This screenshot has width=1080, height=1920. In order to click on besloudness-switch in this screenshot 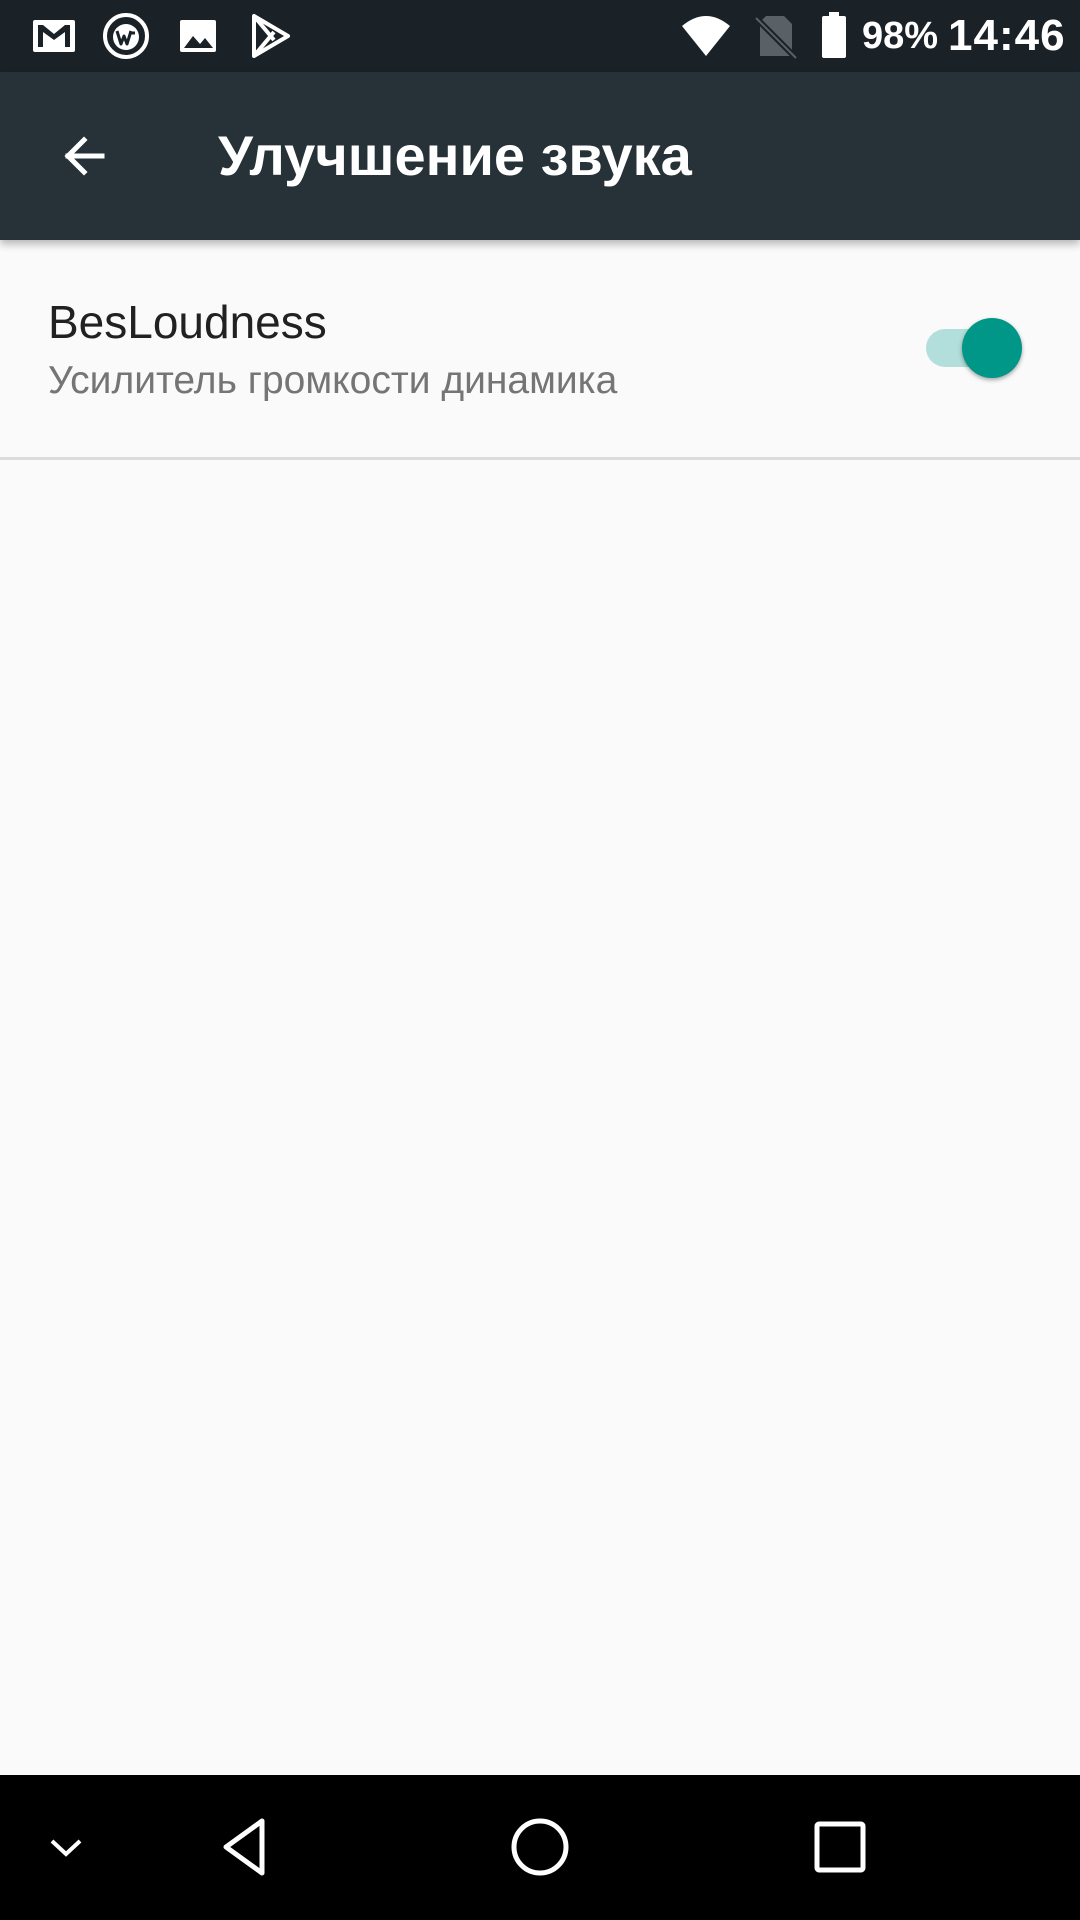, I will do `click(974, 348)`.